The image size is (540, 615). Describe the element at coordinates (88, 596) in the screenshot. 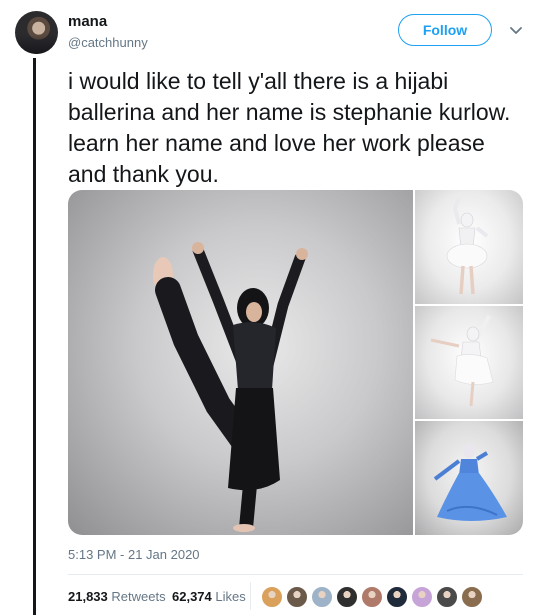

I see `retweets-count: 21,833` at that location.